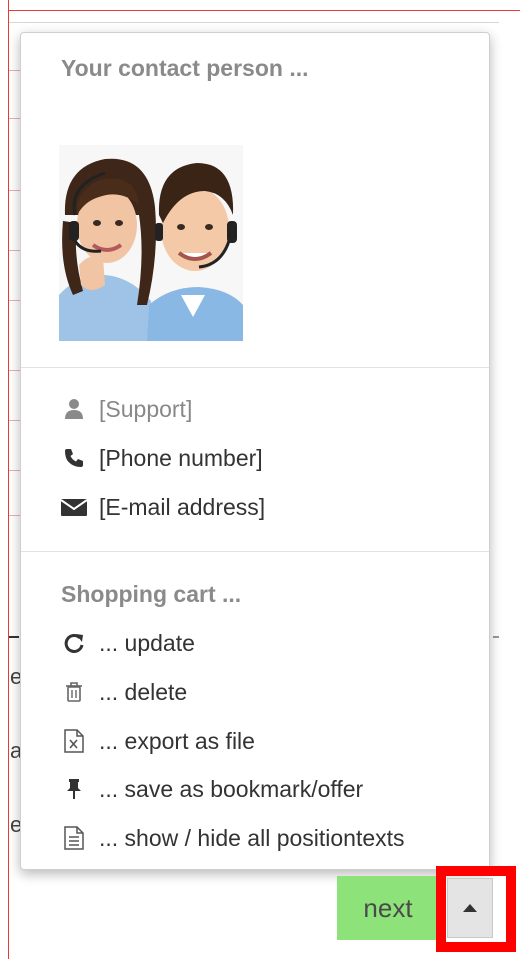  I want to click on pin-icon, so click(74, 789).